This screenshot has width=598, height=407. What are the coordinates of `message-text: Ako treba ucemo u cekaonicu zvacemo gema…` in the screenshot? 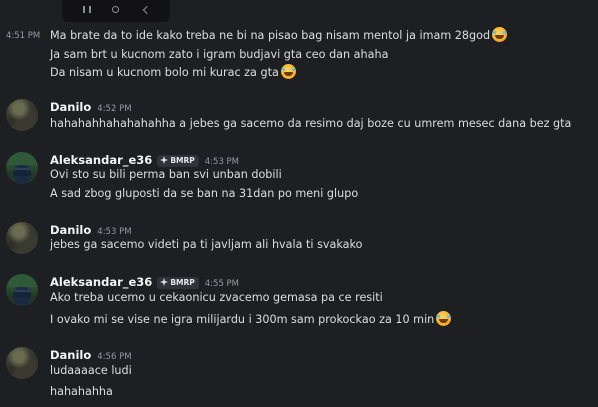 It's located at (216, 297).